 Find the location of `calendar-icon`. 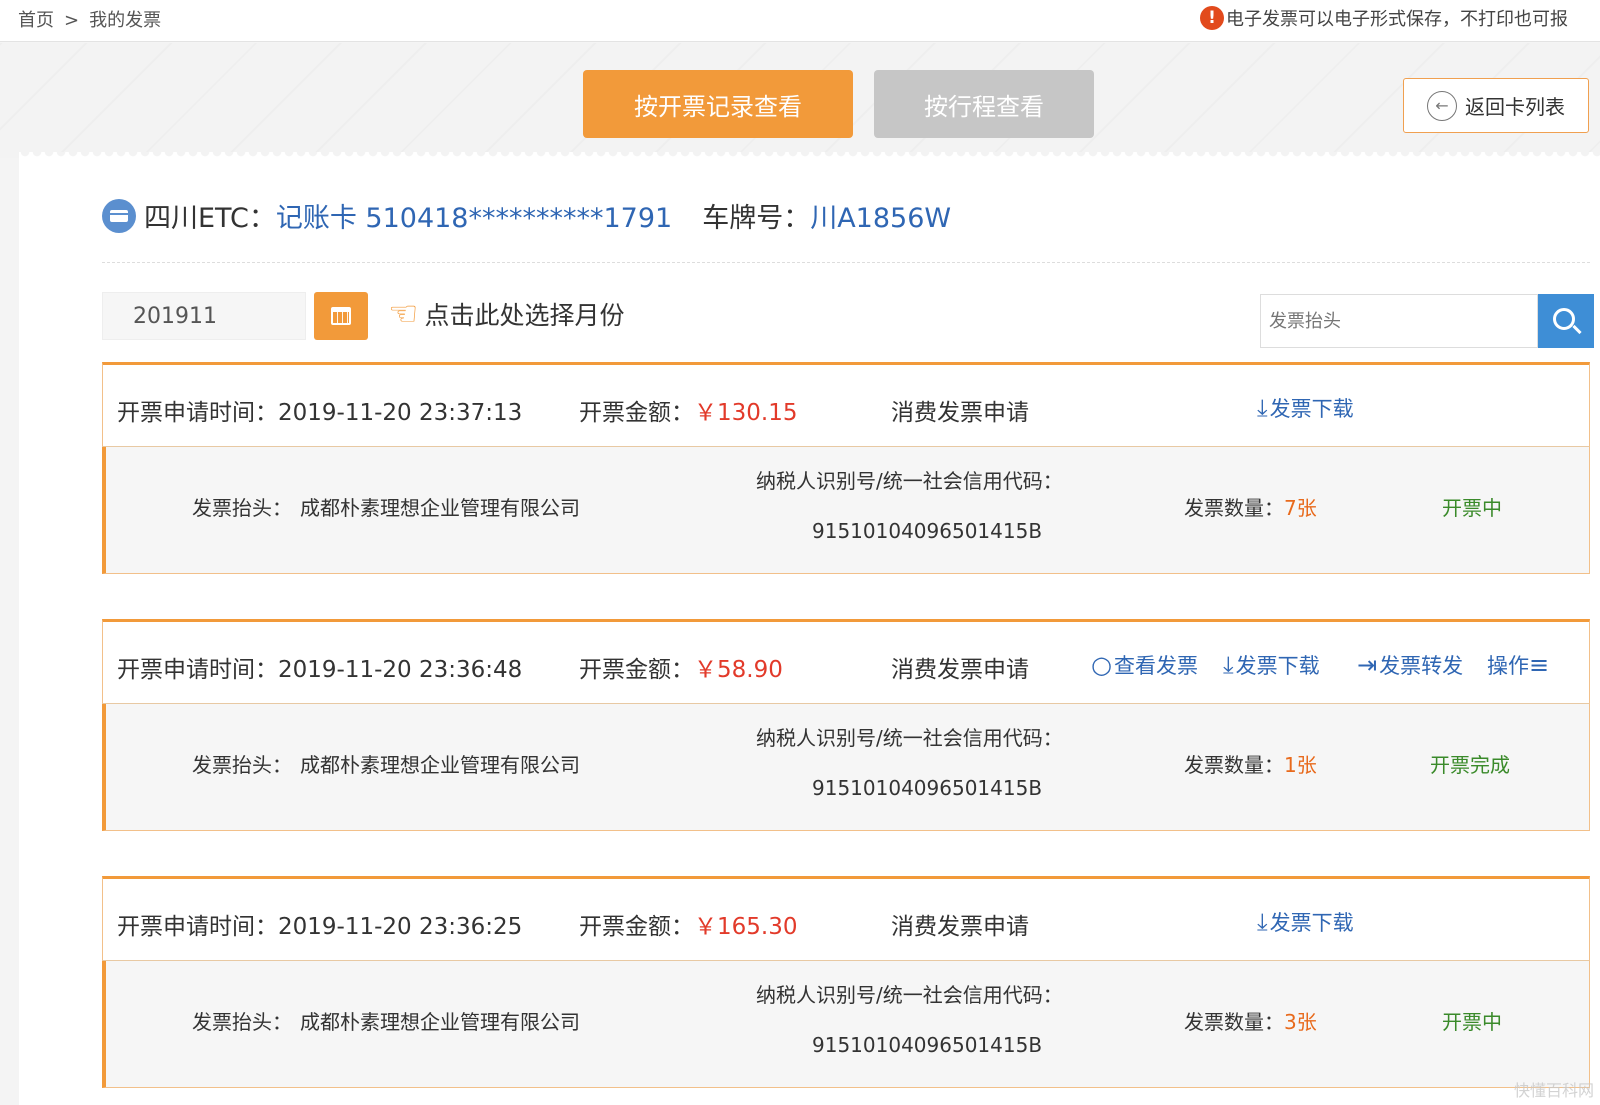

calendar-icon is located at coordinates (341, 316).